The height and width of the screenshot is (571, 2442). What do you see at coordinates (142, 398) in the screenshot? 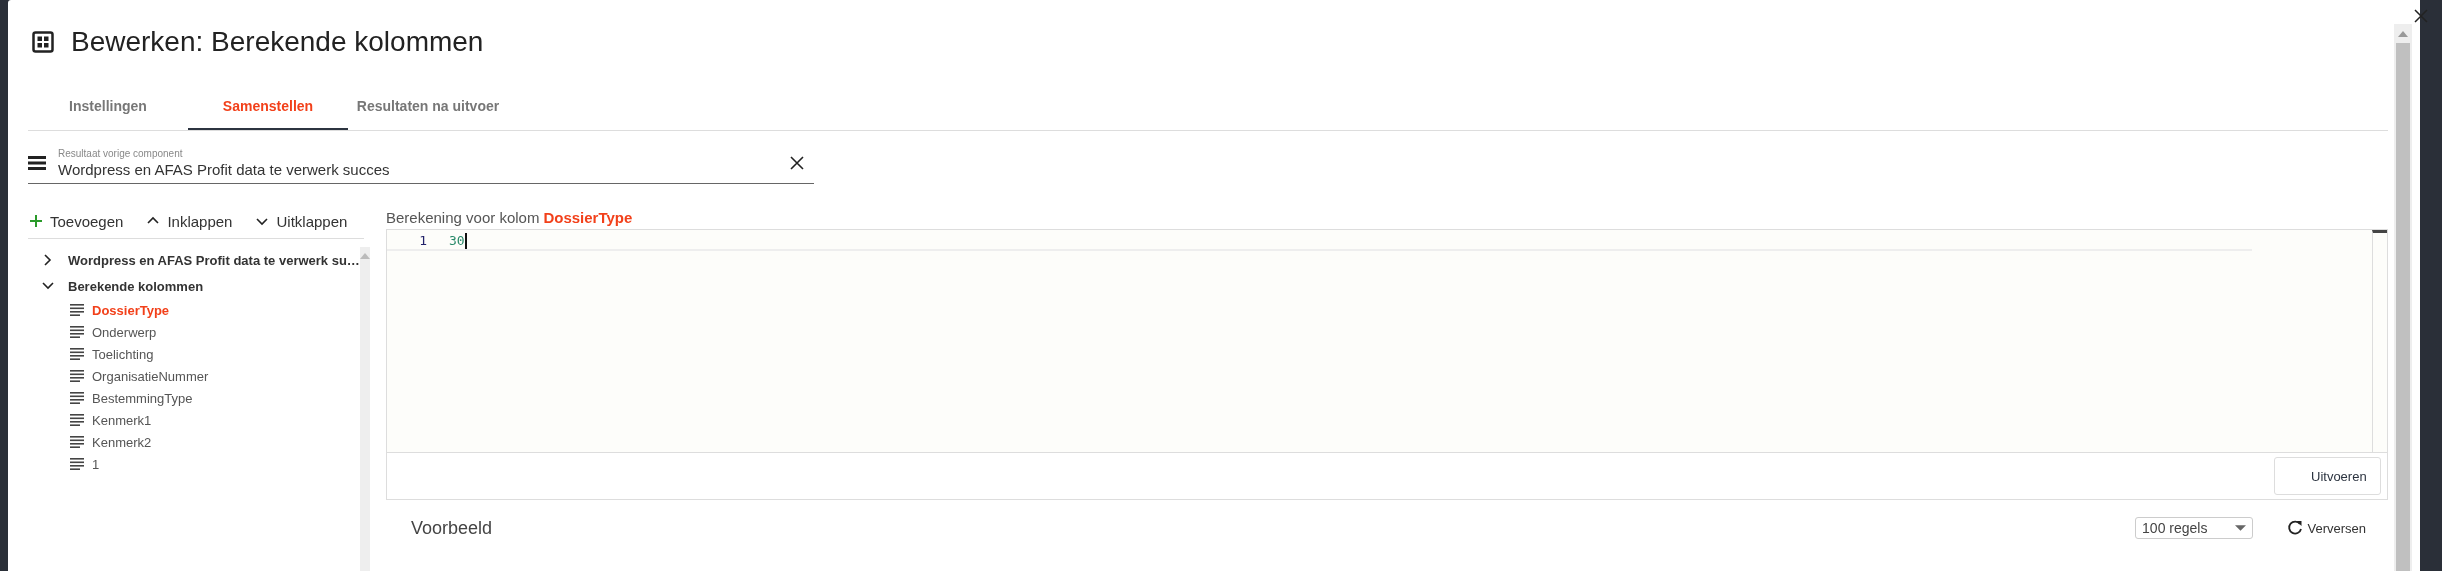
I see `tree-item: BestemmingType` at bounding box center [142, 398].